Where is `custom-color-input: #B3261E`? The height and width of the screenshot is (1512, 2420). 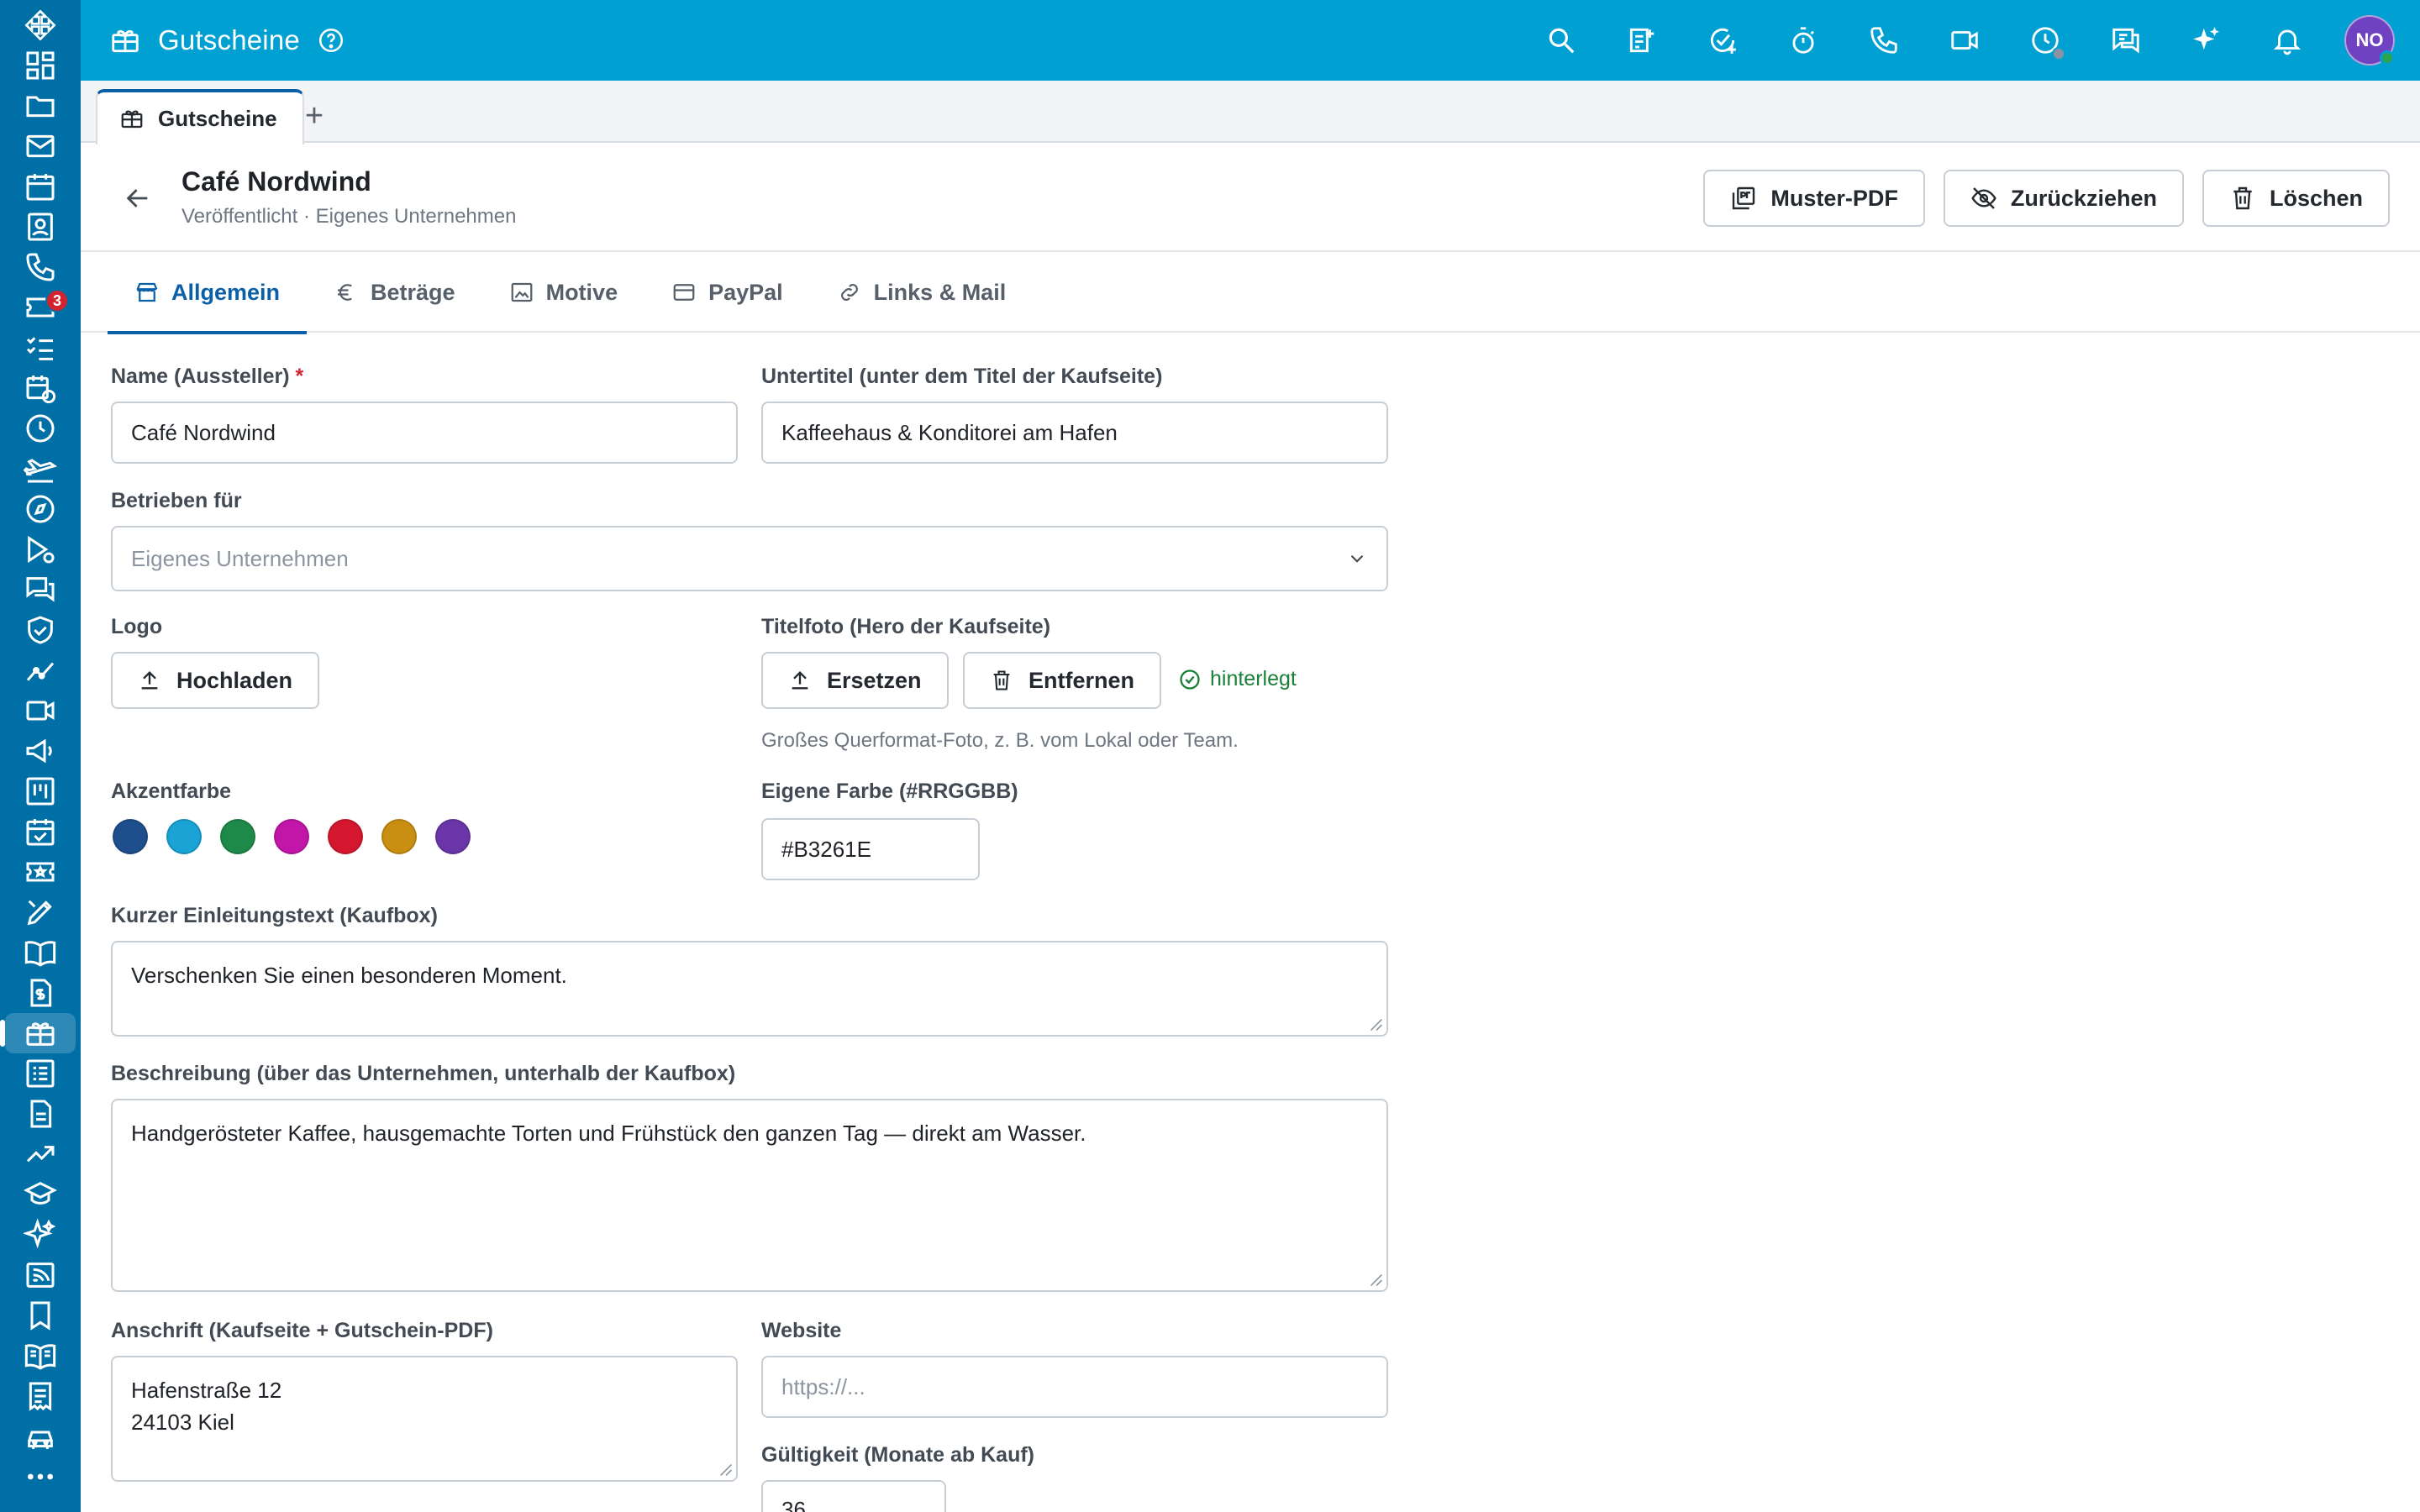
custom-color-input: #B3261E is located at coordinates (870, 849).